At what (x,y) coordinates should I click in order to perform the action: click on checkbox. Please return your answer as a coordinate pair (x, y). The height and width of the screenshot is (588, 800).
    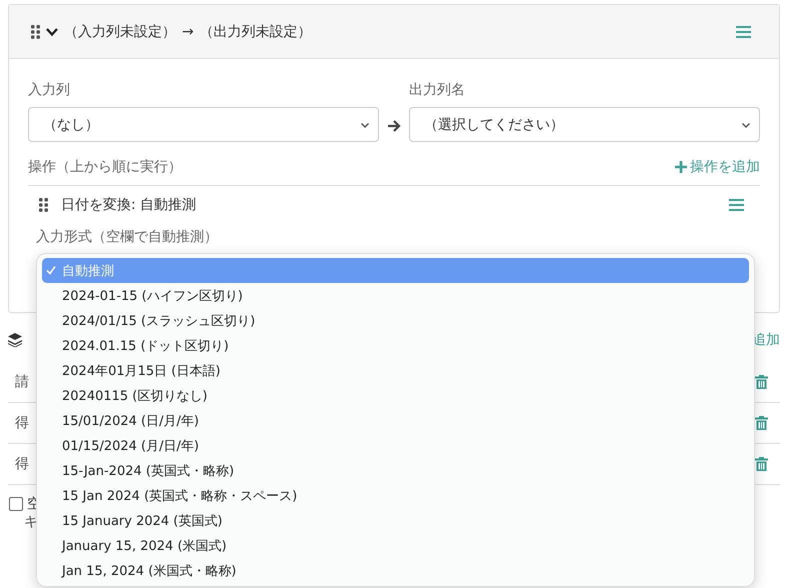
    Looking at the image, I should click on (16, 504).